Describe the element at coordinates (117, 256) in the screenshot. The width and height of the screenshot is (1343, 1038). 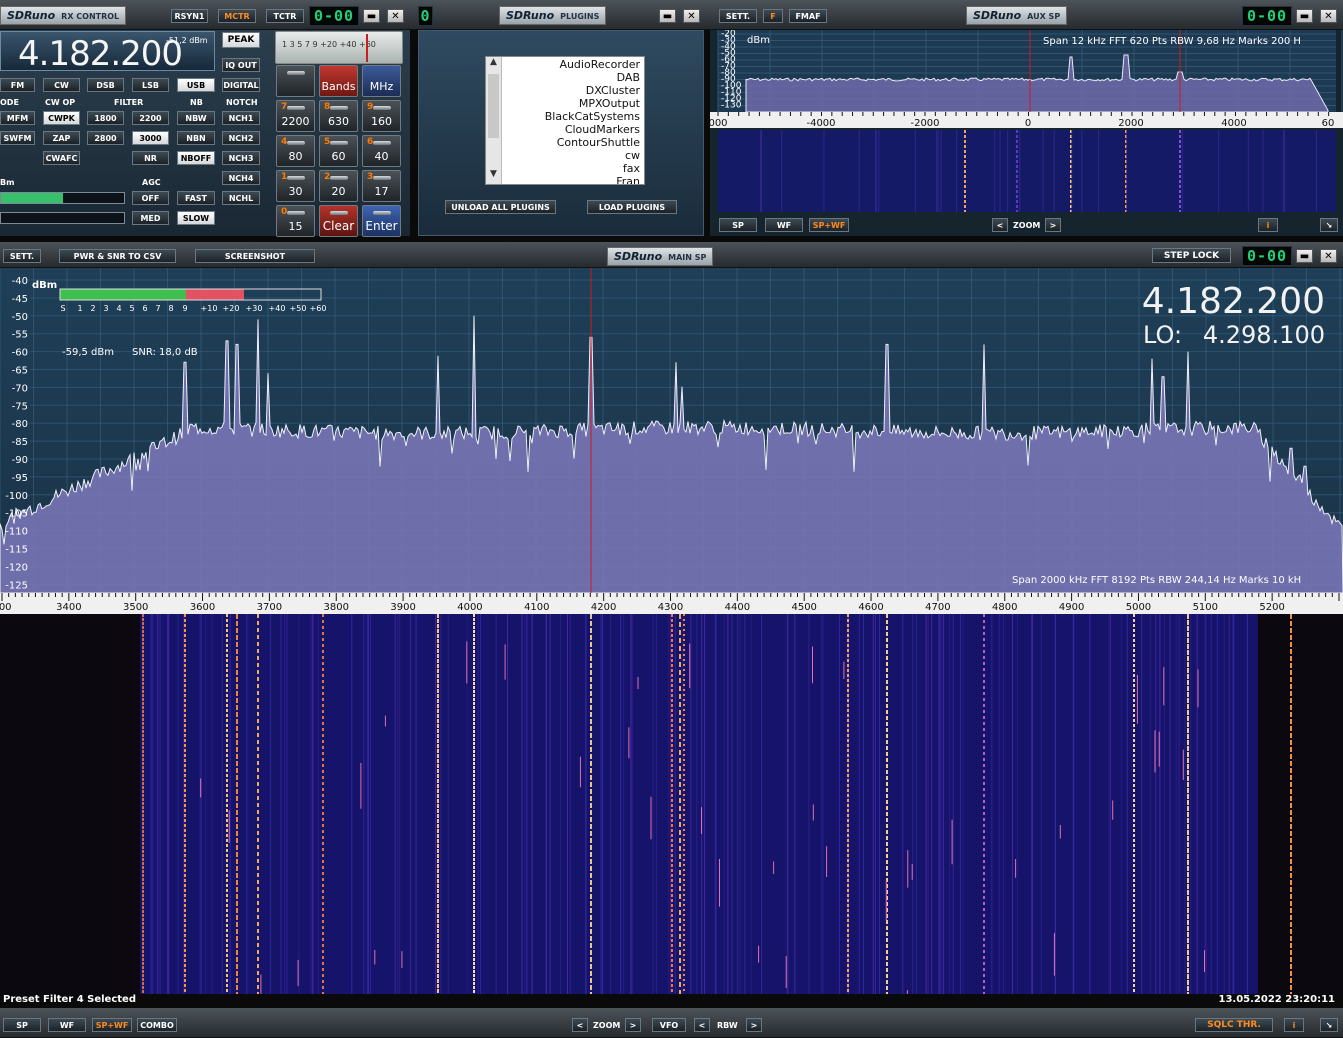
I see `pwr-snr-csv-button: PWR & SNR TO CSV` at that location.